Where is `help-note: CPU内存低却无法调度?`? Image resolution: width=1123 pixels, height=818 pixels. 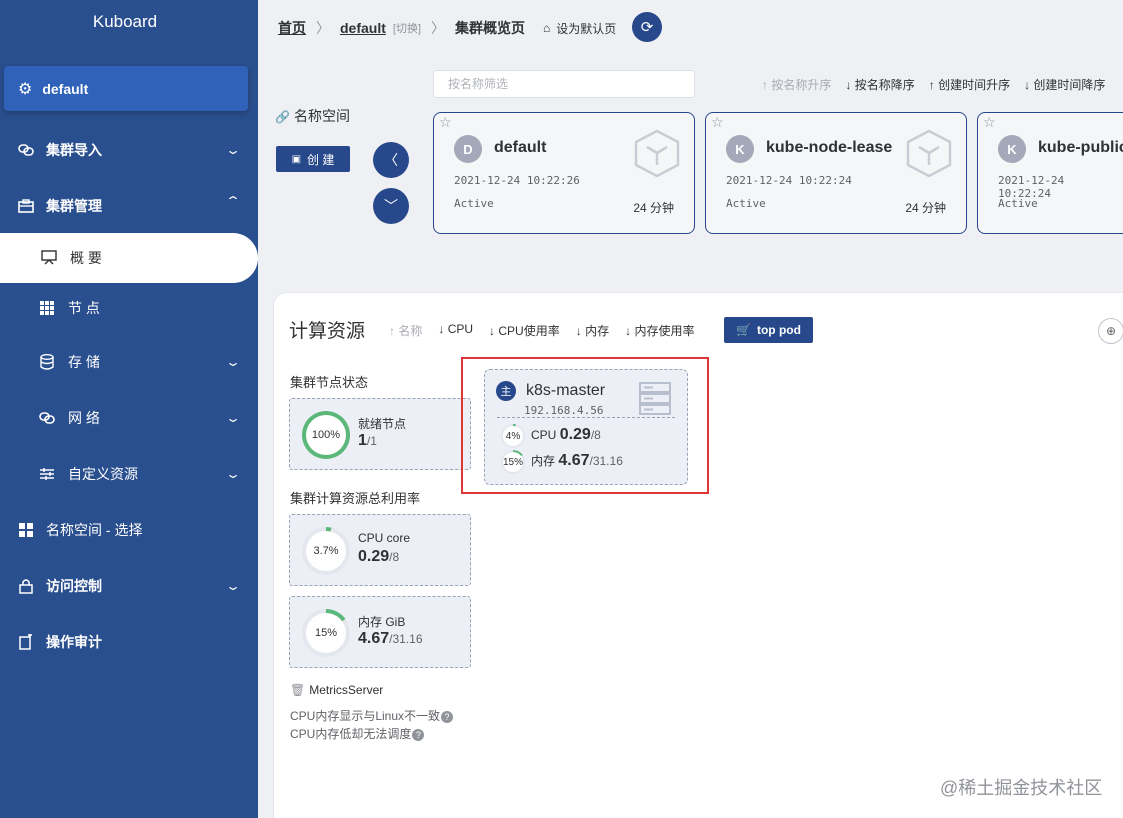
help-note: CPU内存低却无法调度? is located at coordinates (357, 733).